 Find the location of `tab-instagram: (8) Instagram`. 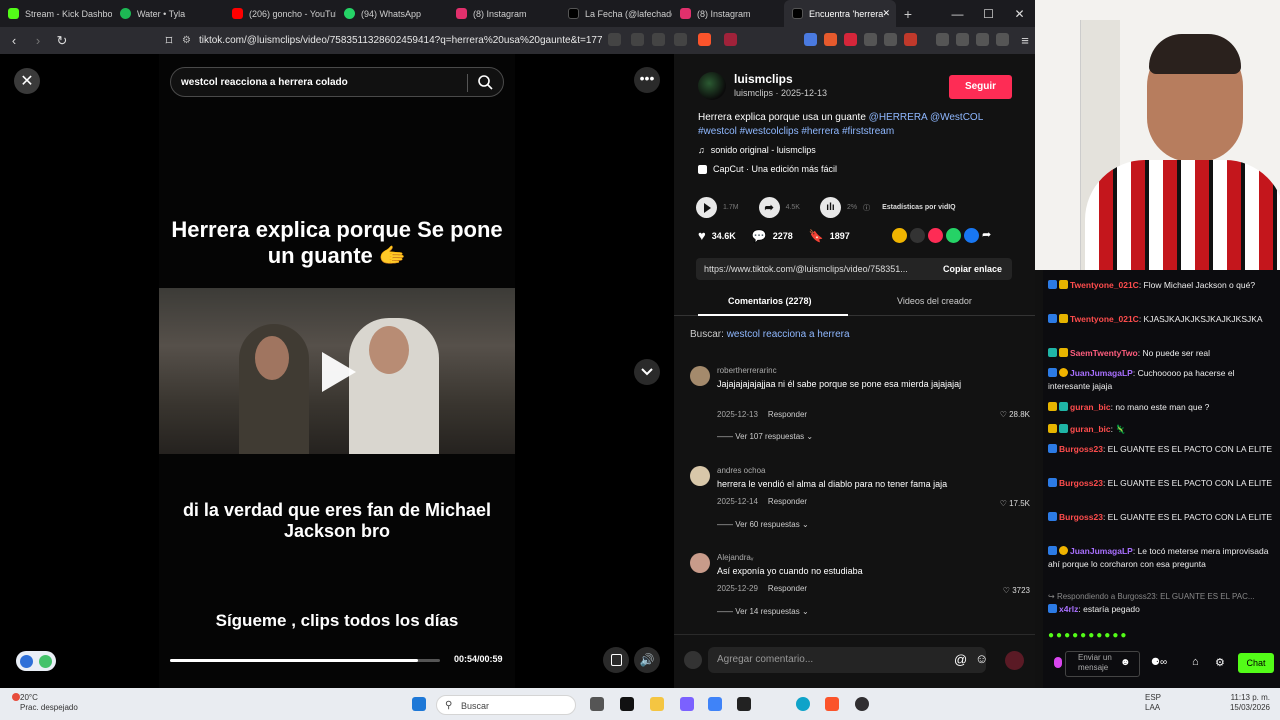

tab-instagram: (8) Instagram is located at coordinates (504, 13).